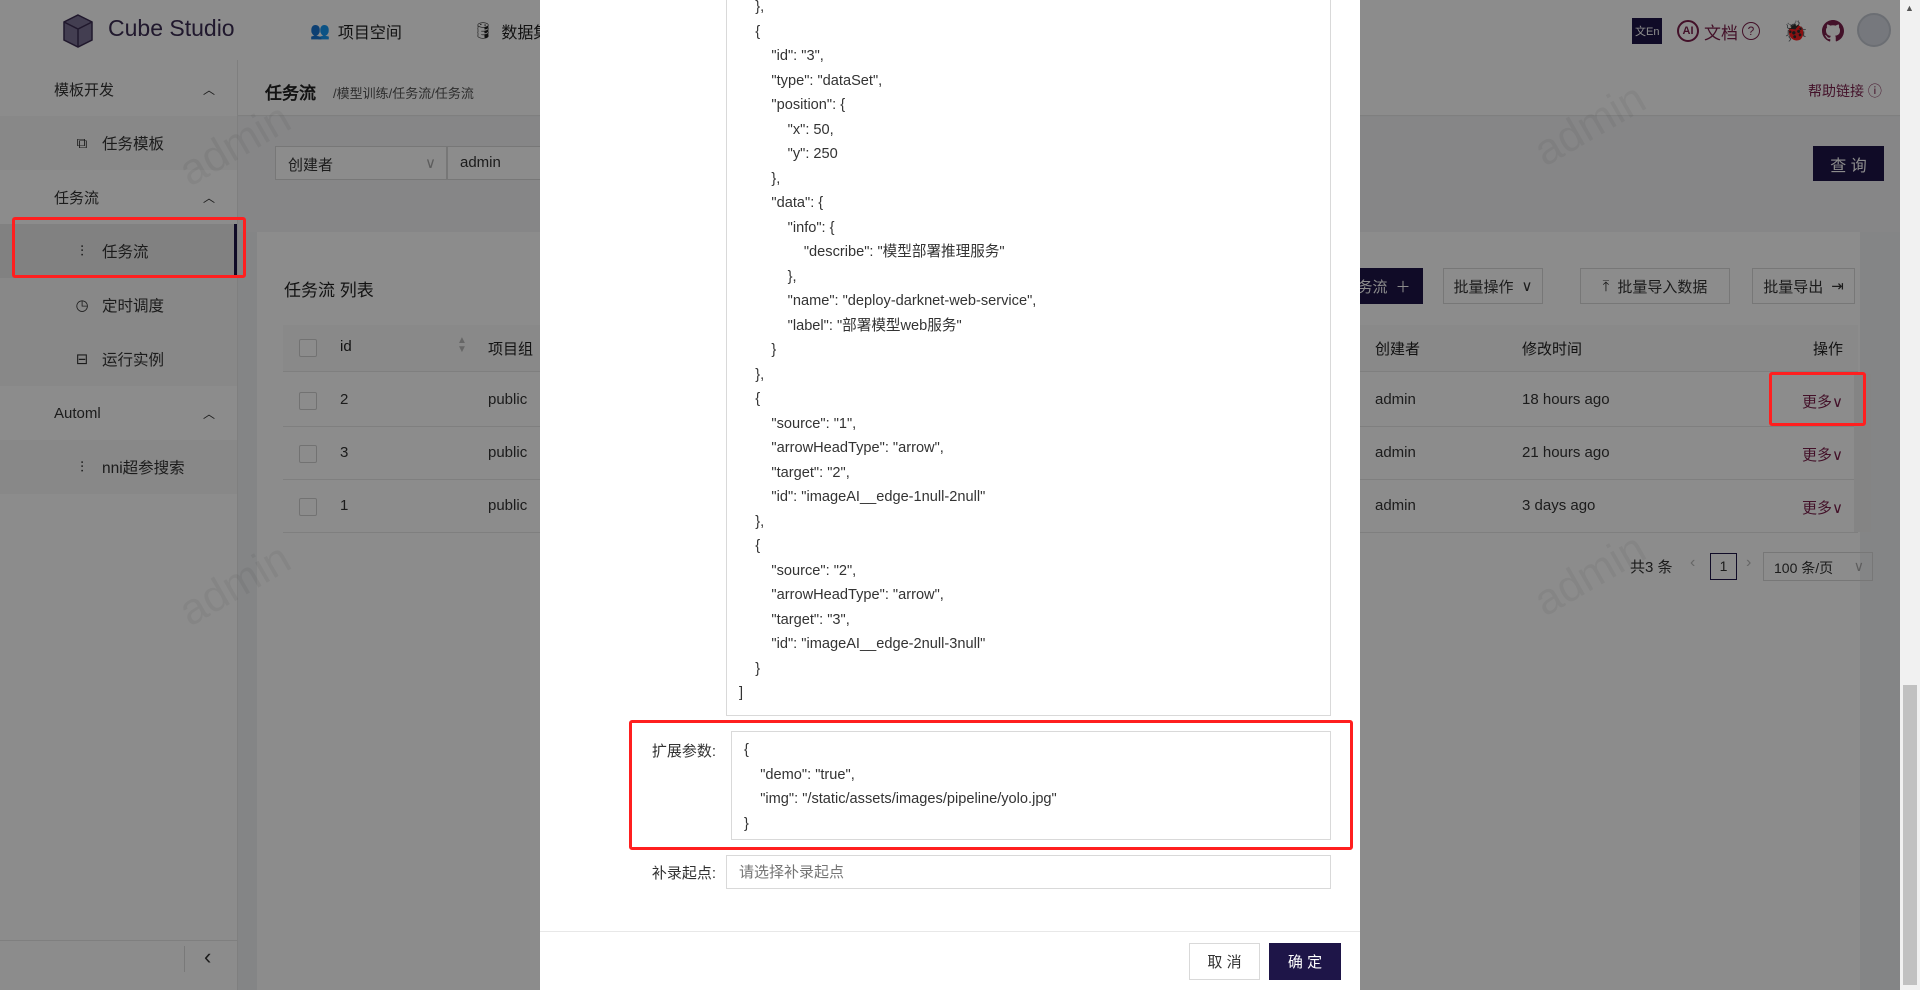  I want to click on highlight-box-more, so click(1817, 399).